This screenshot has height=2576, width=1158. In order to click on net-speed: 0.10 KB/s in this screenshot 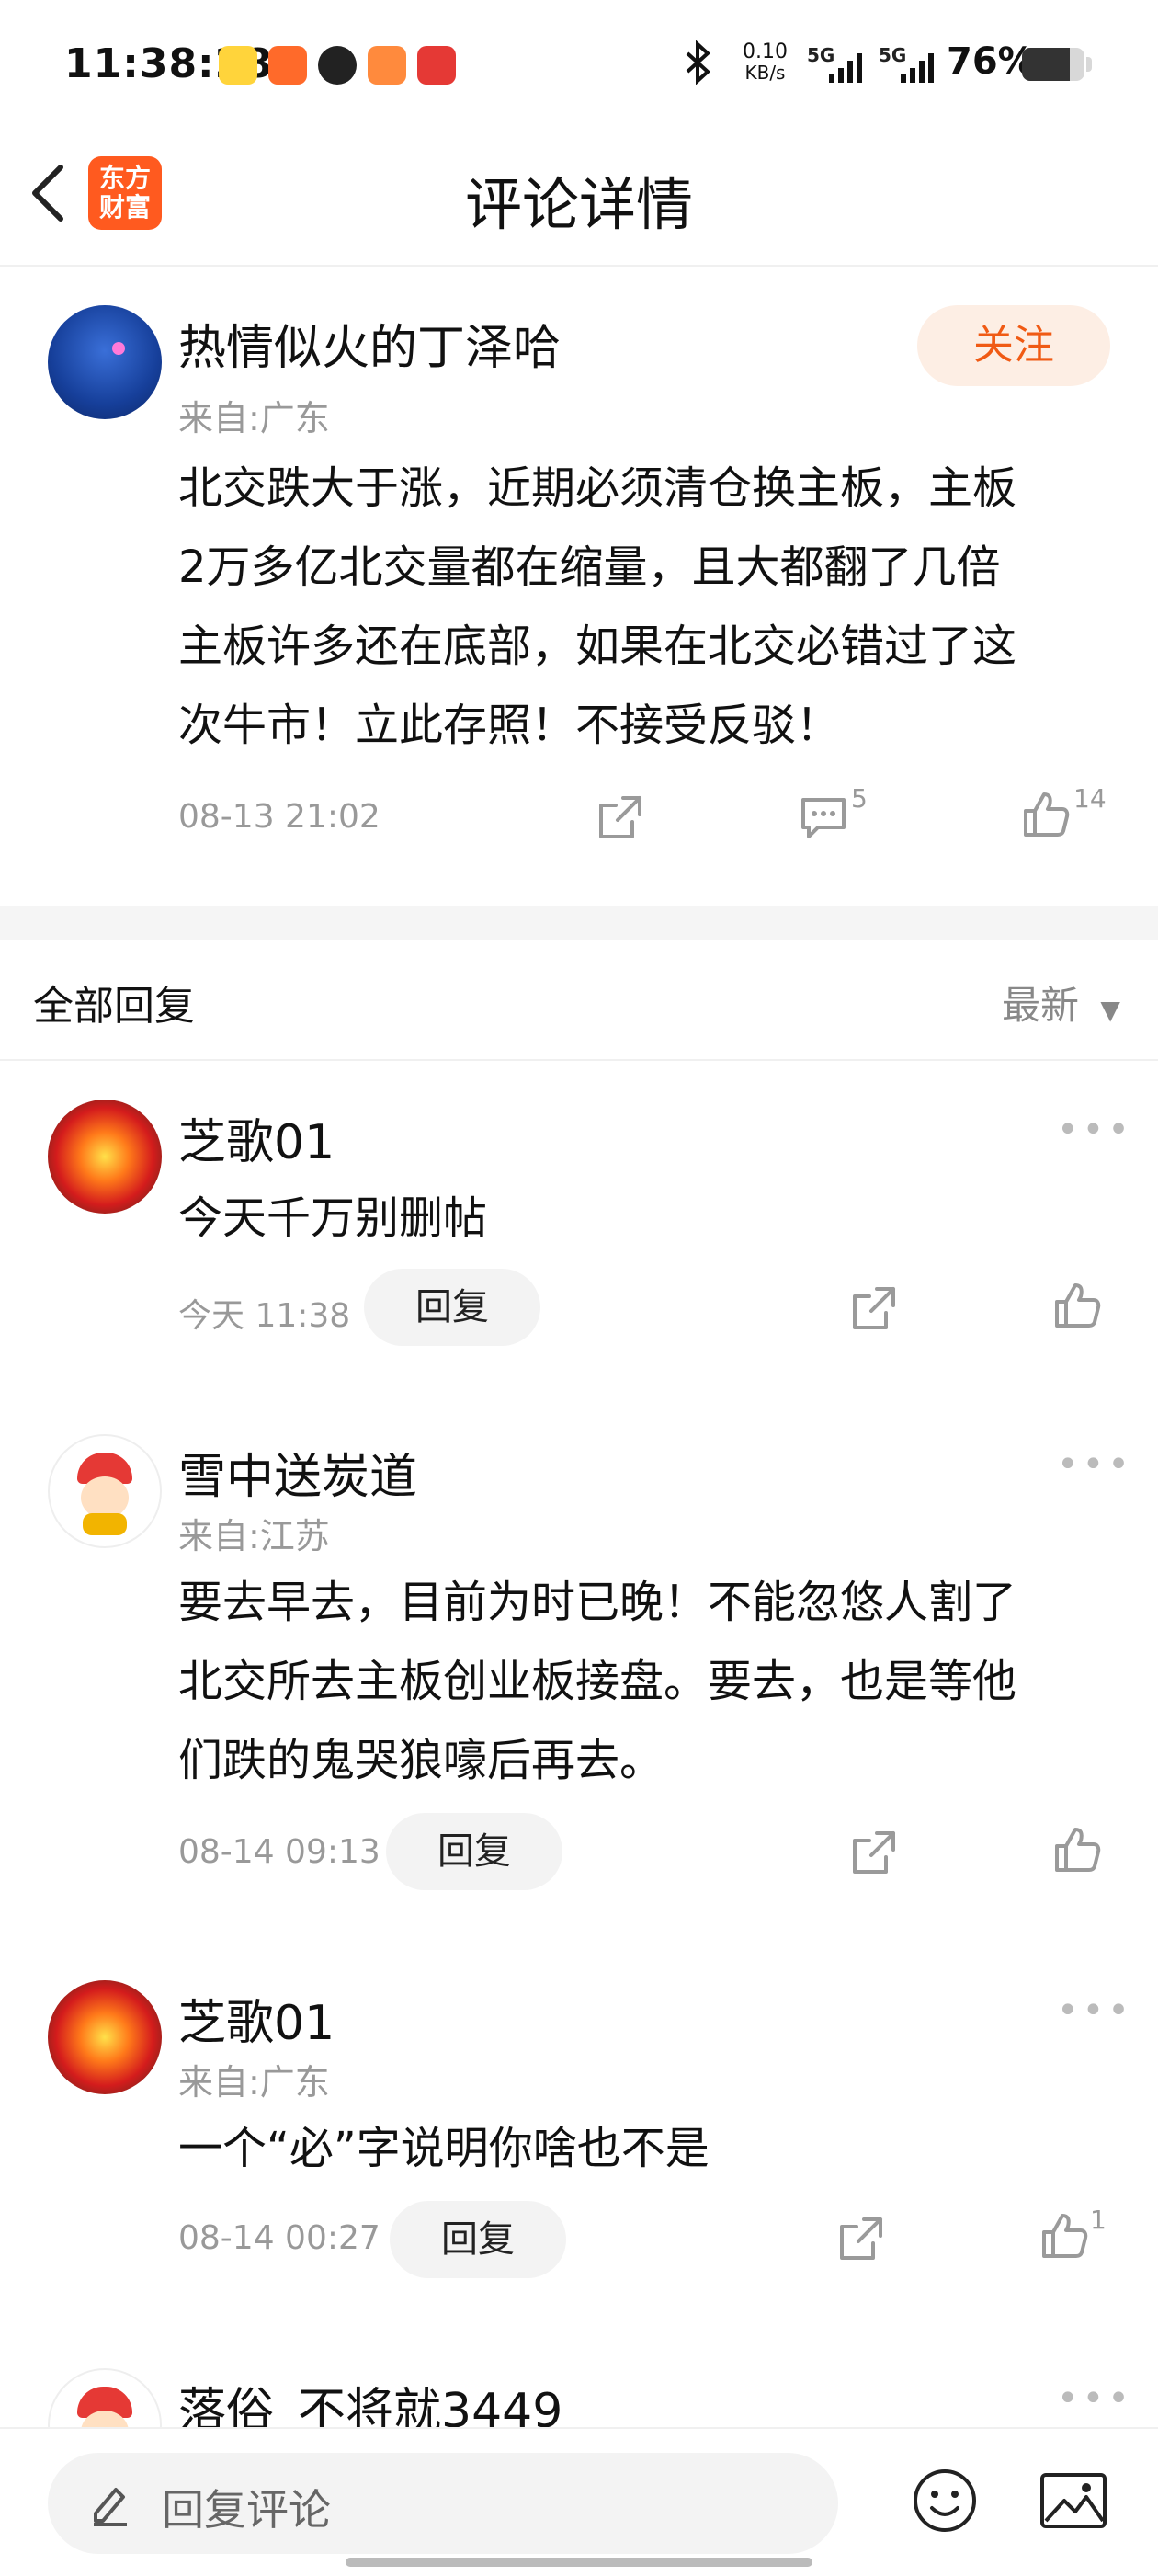, I will do `click(765, 62)`.